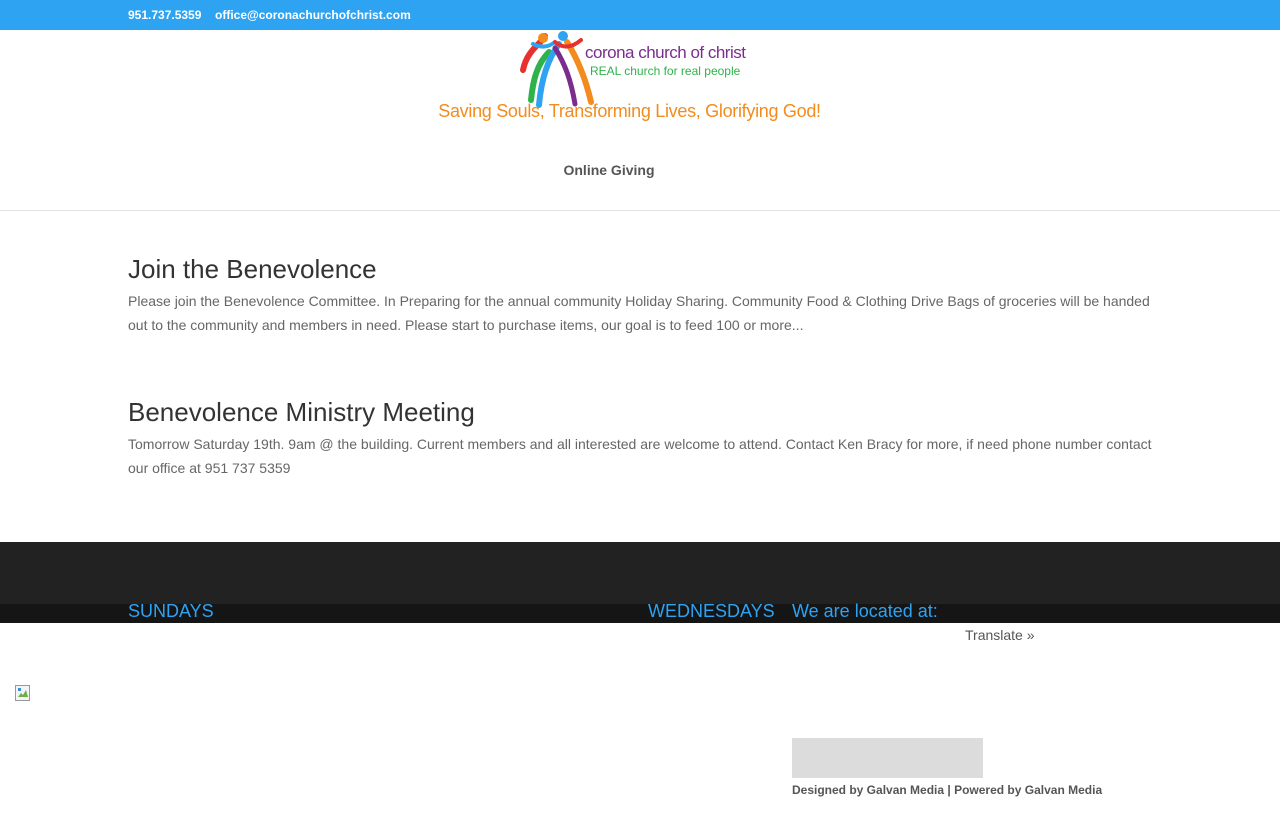 The image size is (1280, 836). I want to click on broken-image-icon, so click(22, 693).